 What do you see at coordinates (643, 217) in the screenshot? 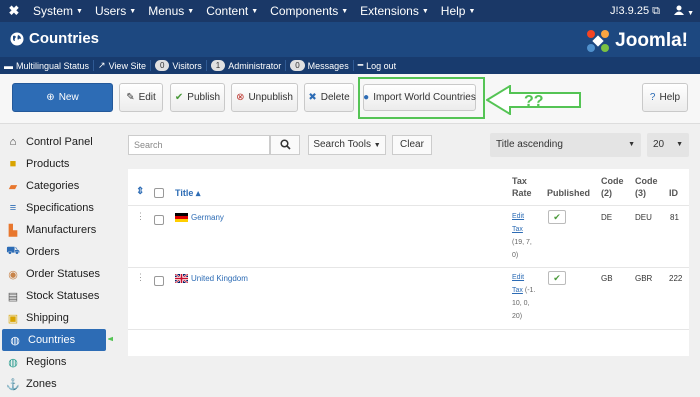
I see `code3-cell: DEU` at bounding box center [643, 217].